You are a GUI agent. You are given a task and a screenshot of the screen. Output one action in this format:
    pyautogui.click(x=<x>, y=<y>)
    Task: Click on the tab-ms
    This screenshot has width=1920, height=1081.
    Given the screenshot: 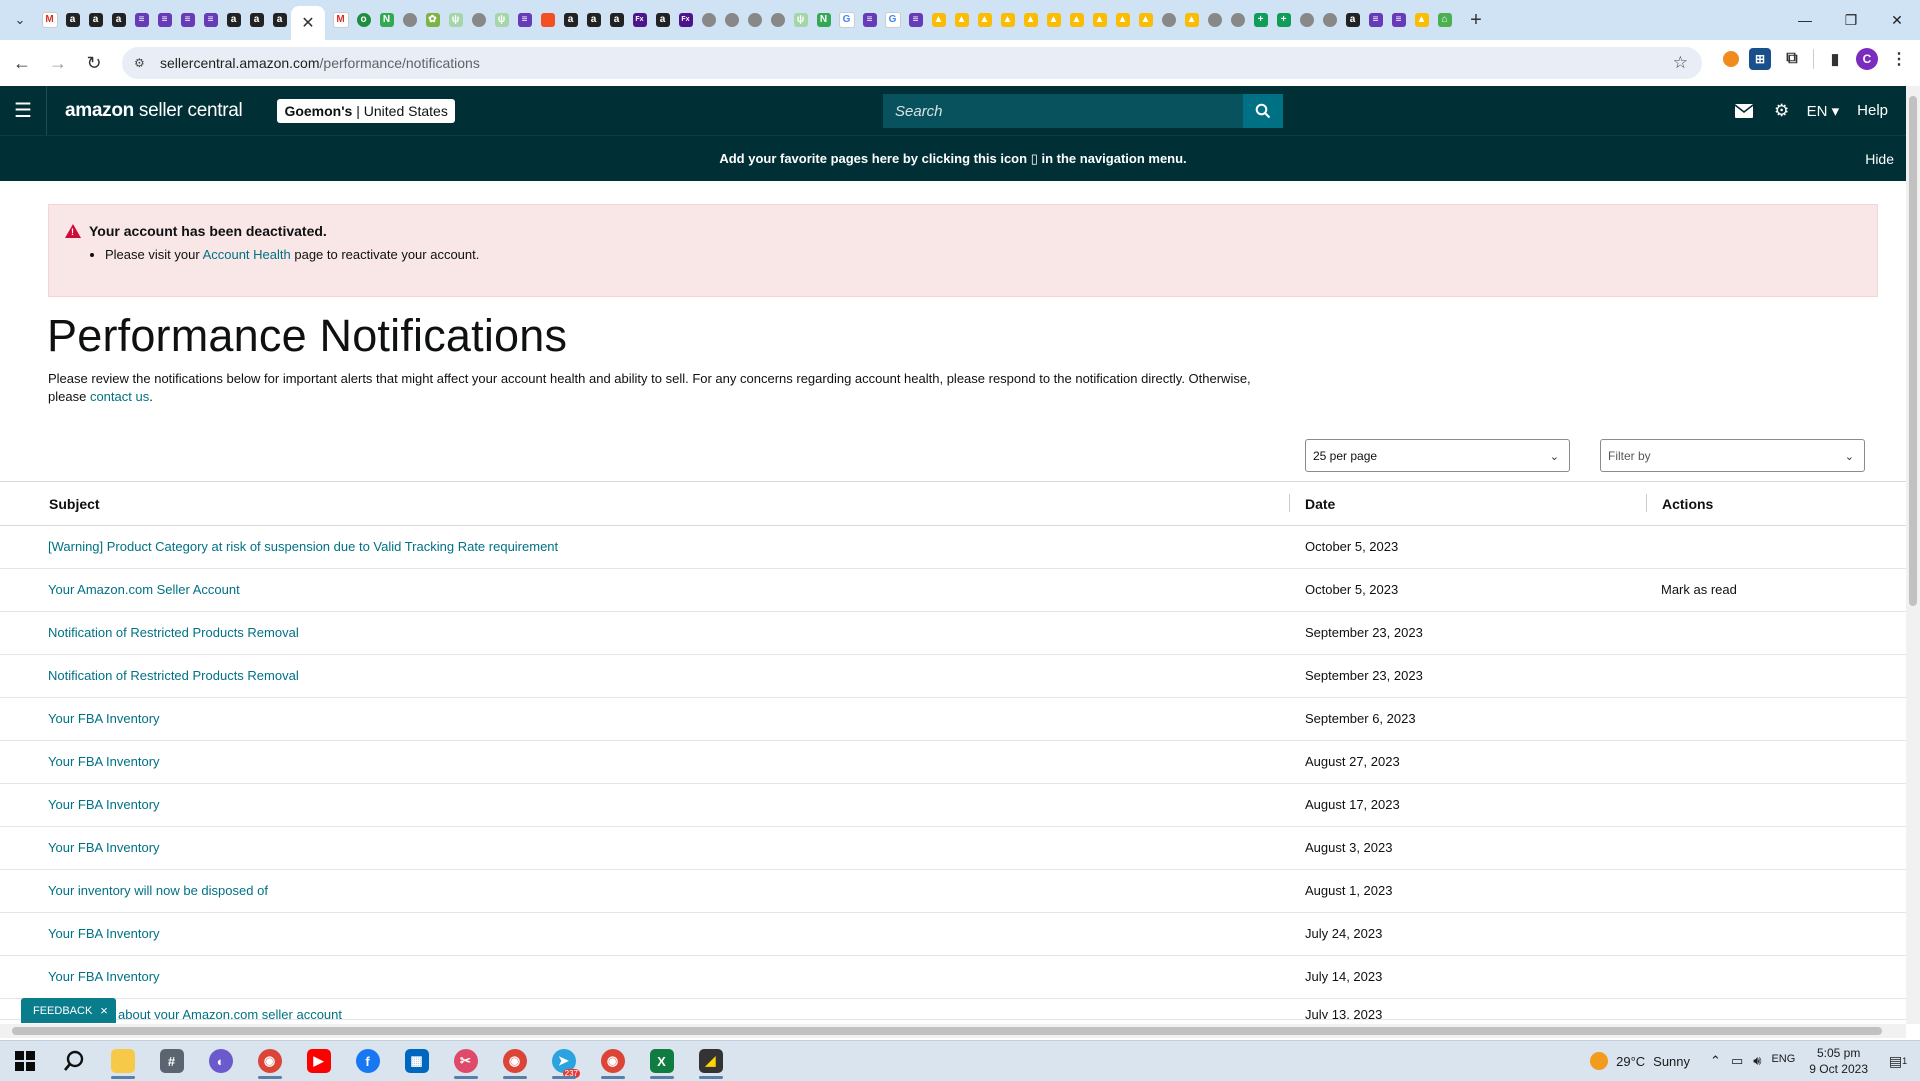 What is the action you would take?
    pyautogui.click(x=547, y=20)
    